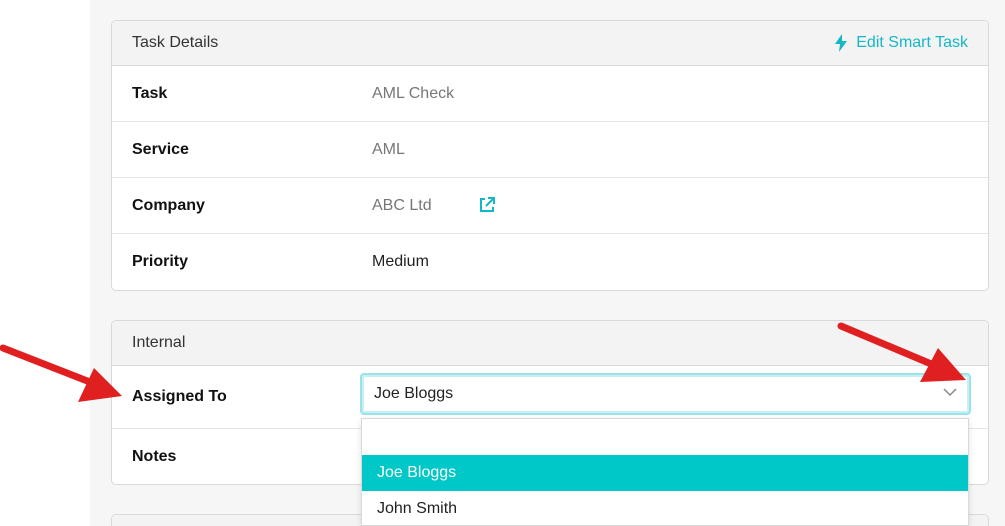 The width and height of the screenshot is (1005, 526). What do you see at coordinates (159, 342) in the screenshot?
I see `internal-title: Internal` at bounding box center [159, 342].